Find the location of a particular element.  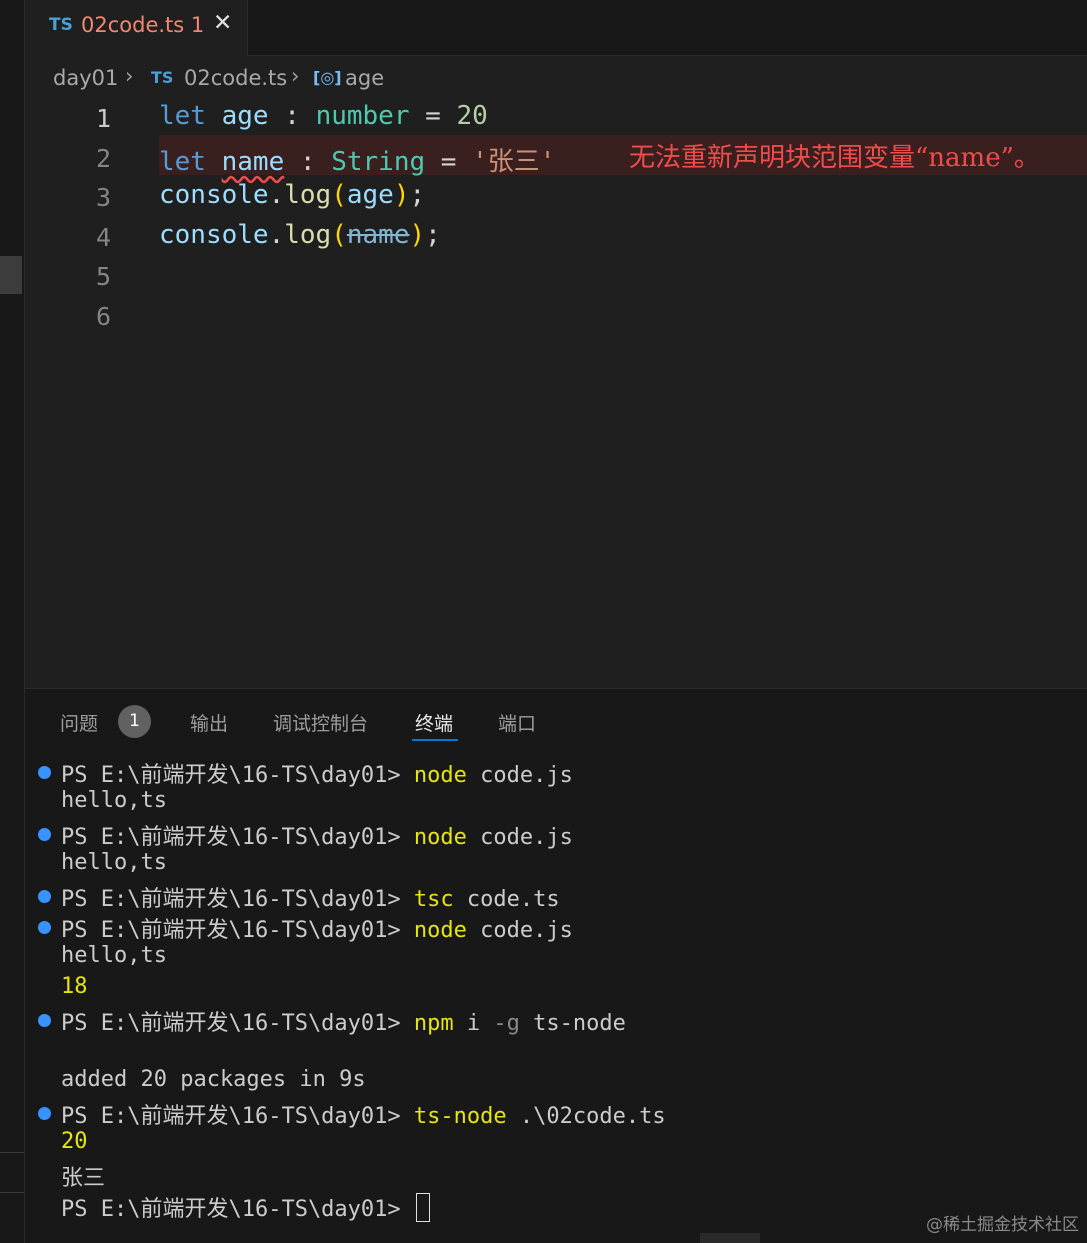

code-line: let age : number = 20 is located at coordinates (323, 116).